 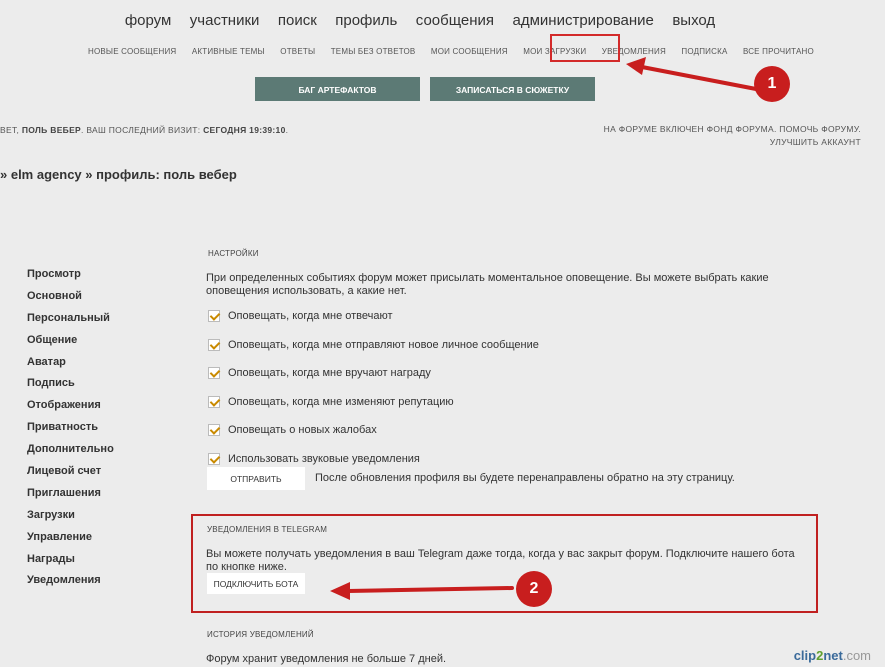 I want to click on watermark-part: net, so click(x=833, y=655).